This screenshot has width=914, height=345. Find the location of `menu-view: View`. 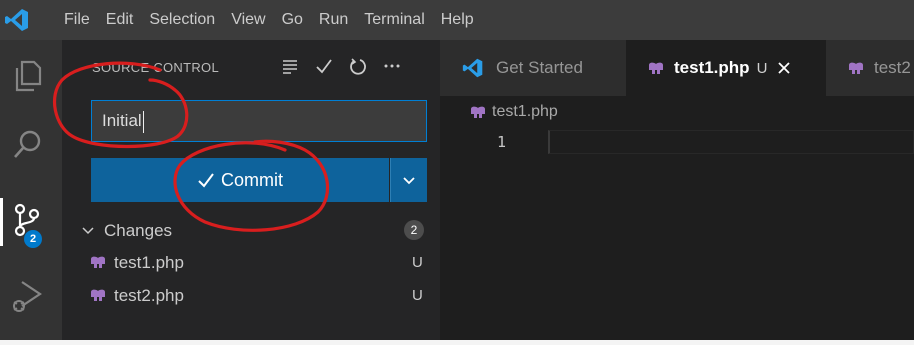

menu-view: View is located at coordinates (248, 20).